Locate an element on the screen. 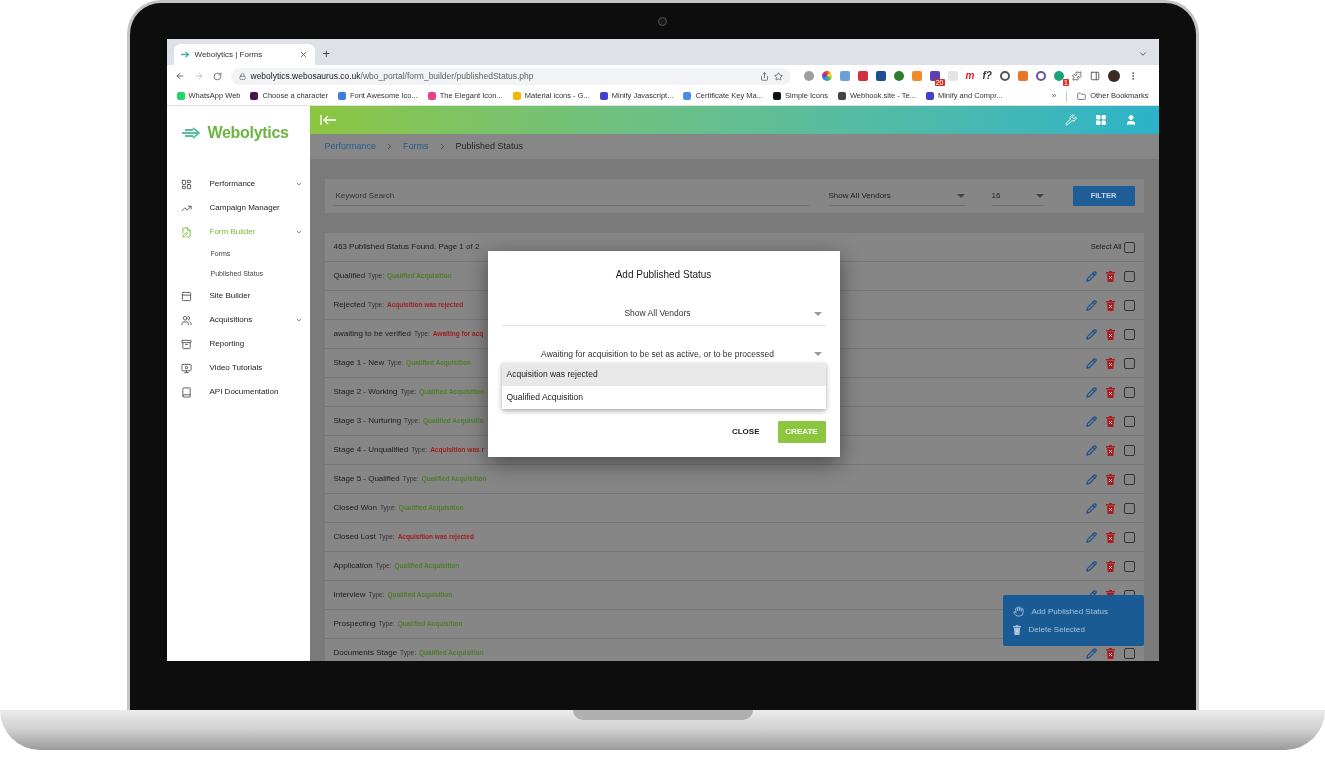  status-name: Stage 1 - New is located at coordinates (359, 363).